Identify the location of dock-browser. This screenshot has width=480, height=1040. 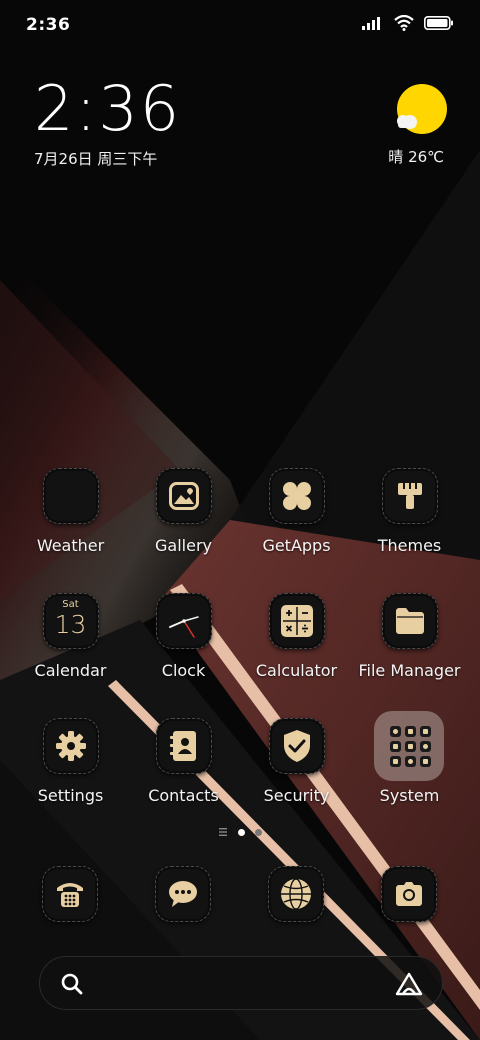
(296, 894).